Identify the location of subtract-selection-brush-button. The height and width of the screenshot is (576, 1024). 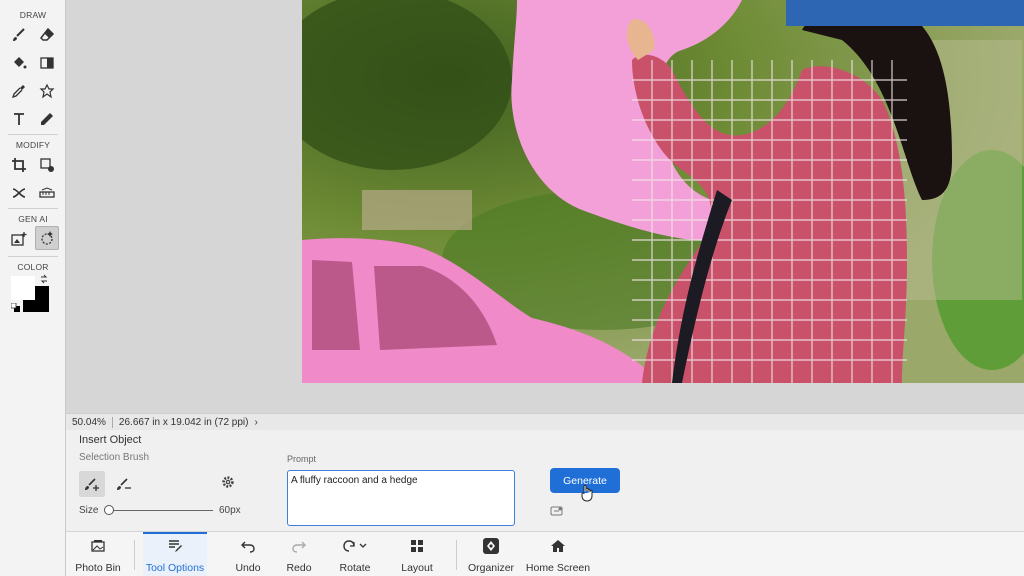
(124, 484).